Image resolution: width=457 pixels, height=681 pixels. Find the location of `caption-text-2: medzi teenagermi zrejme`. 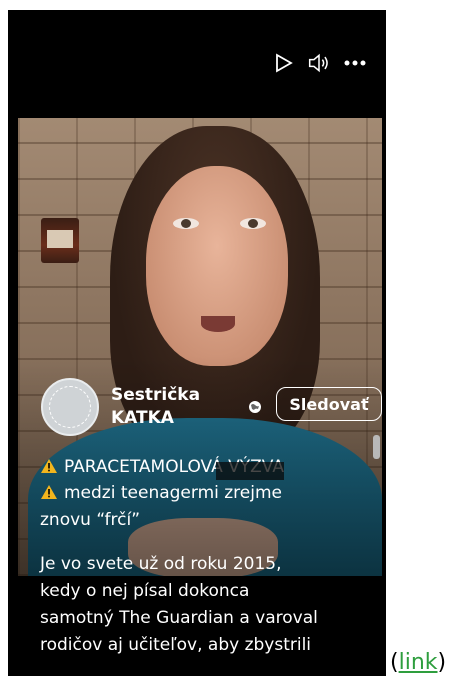

caption-text-2: medzi teenagermi zrejme is located at coordinates (173, 493).